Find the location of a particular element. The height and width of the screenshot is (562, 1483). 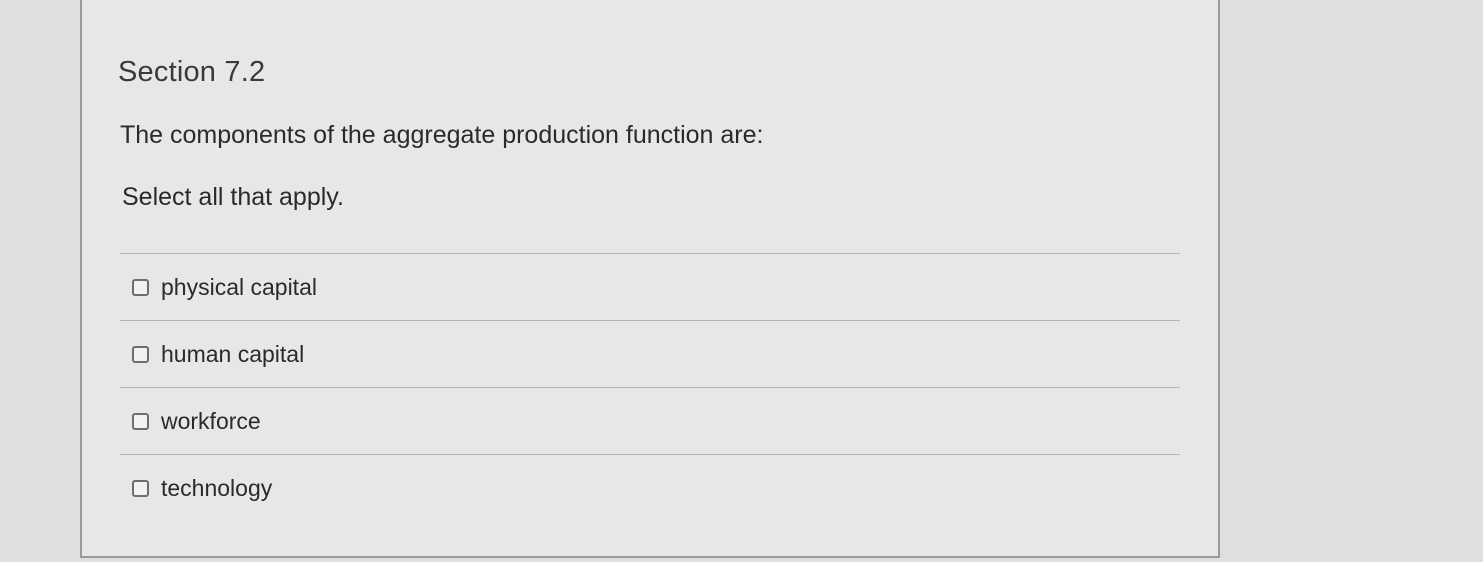

option-label: human capital is located at coordinates (233, 353).